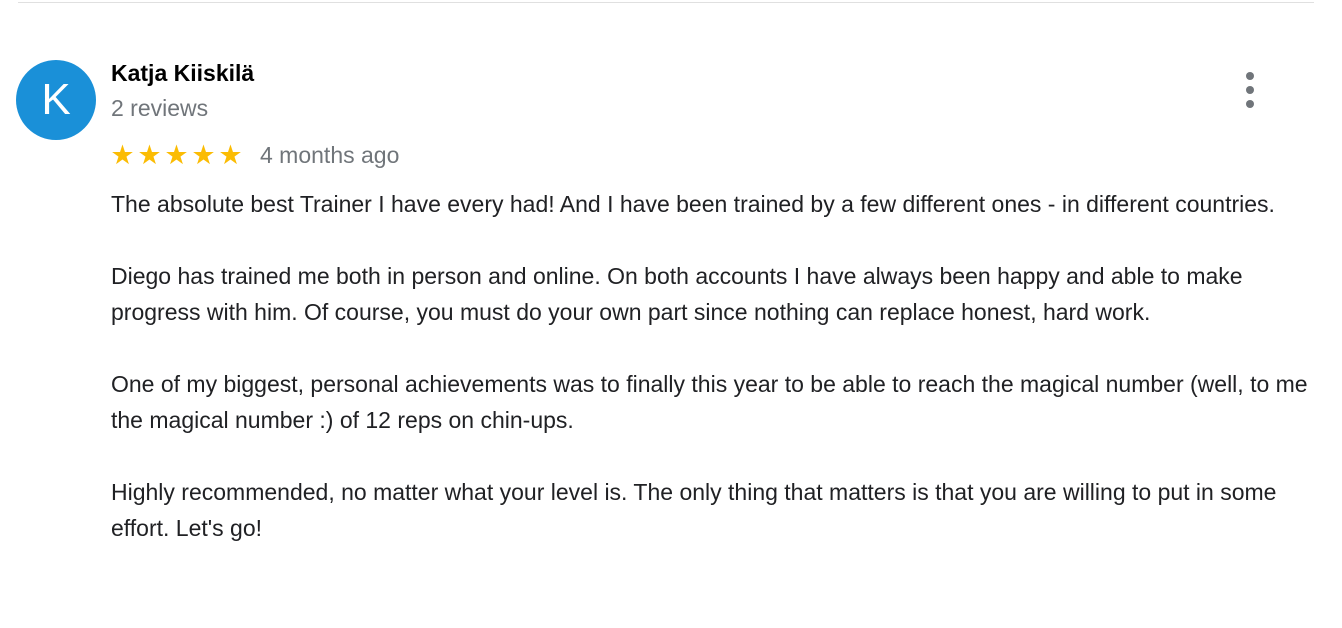 This screenshot has height=628, width=1342. Describe the element at coordinates (666, 2) in the screenshot. I see `top-divider` at that location.